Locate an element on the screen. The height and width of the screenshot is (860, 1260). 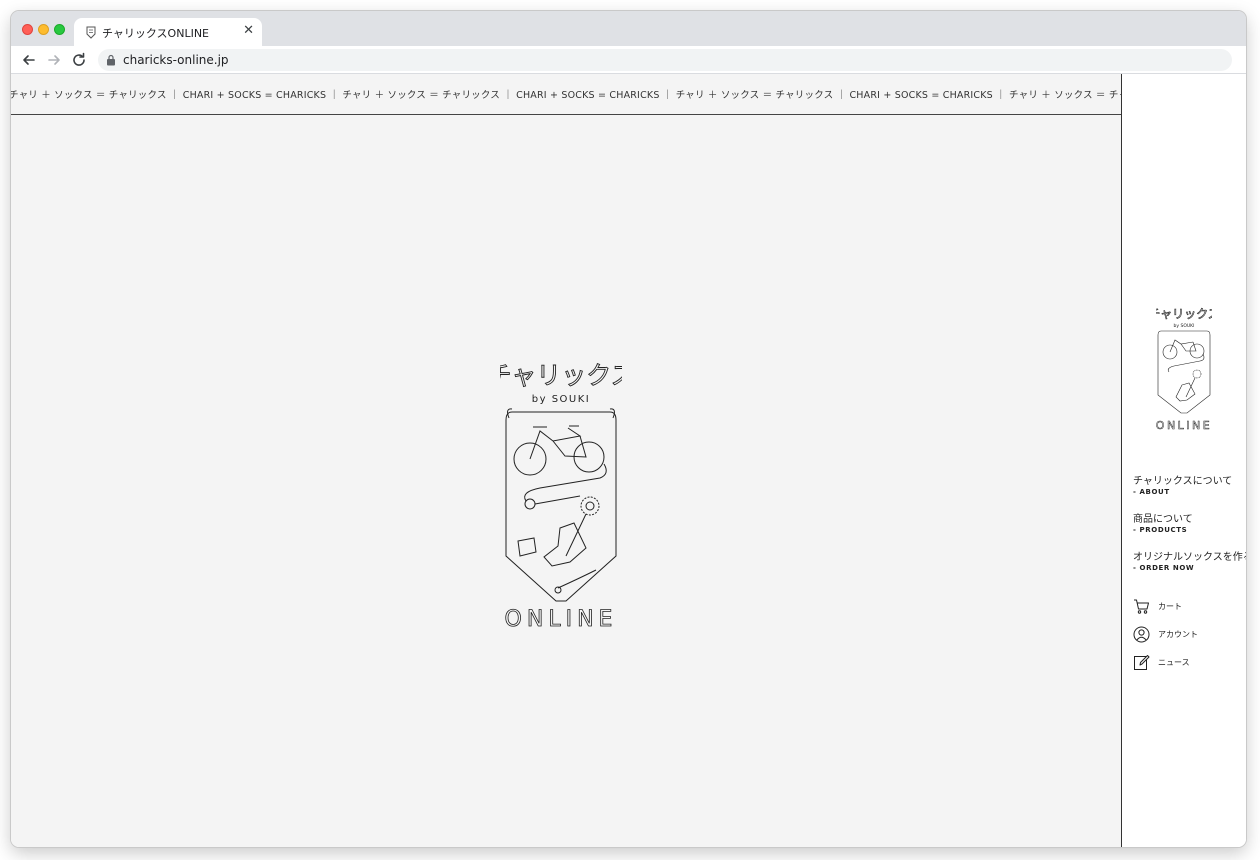
logo-bottom-text: ONLINE is located at coordinates (561, 619).